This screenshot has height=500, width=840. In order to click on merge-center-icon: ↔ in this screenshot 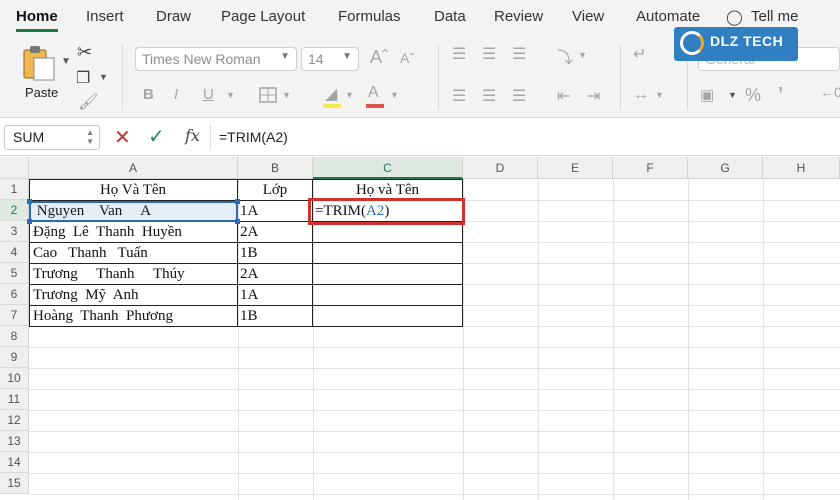, I will do `click(641, 95)`.